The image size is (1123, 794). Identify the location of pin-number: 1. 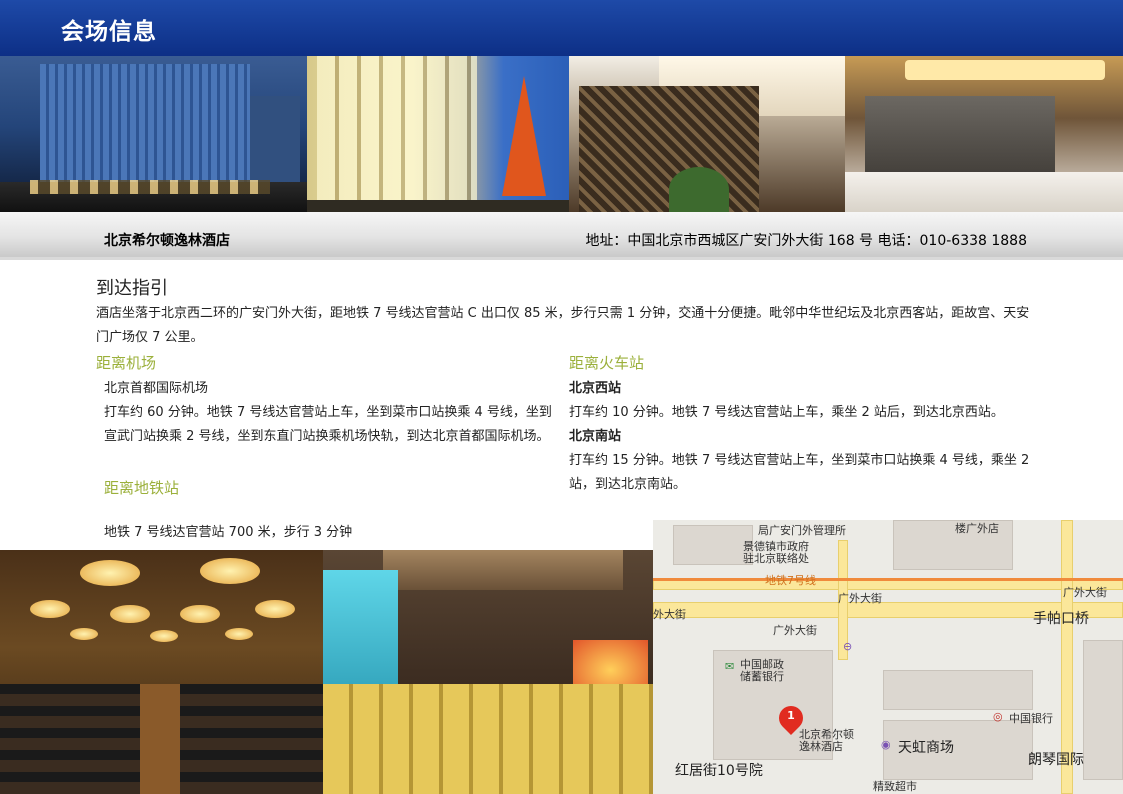
(791, 715).